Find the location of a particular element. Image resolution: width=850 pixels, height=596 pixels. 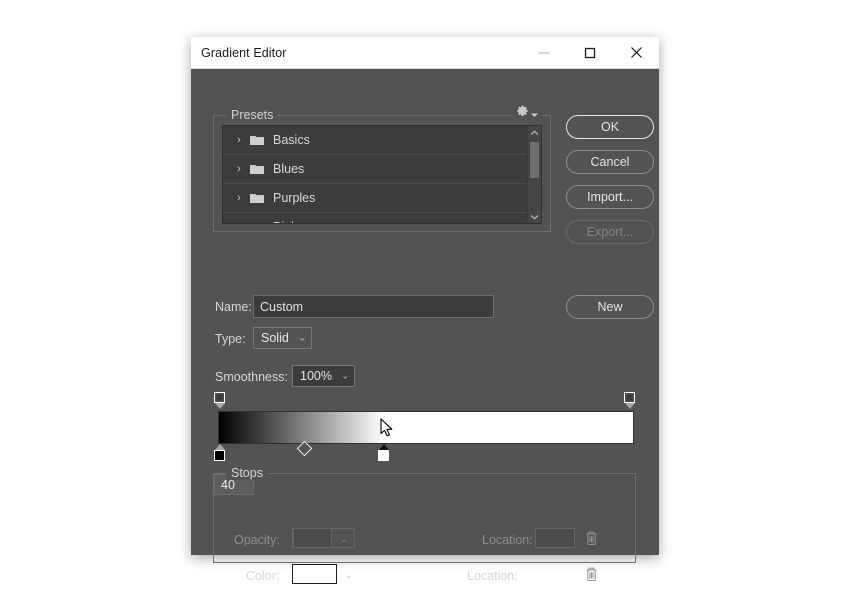

list-item: › Purples is located at coordinates (382, 198).